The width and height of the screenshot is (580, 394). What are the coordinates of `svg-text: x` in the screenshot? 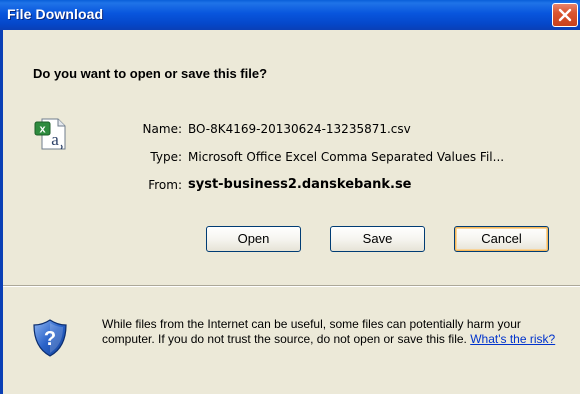 It's located at (42, 130).